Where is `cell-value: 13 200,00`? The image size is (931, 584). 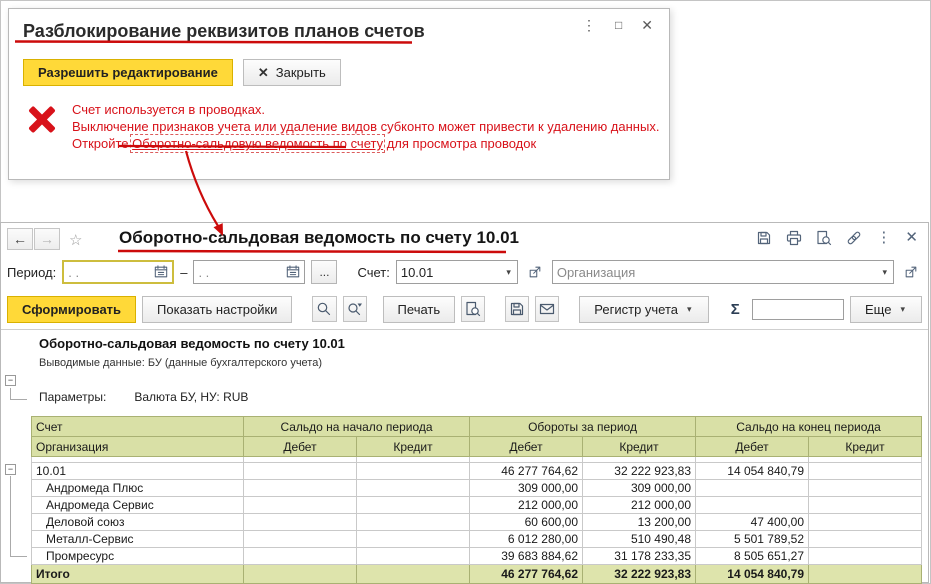 cell-value: 13 200,00 is located at coordinates (639, 522).